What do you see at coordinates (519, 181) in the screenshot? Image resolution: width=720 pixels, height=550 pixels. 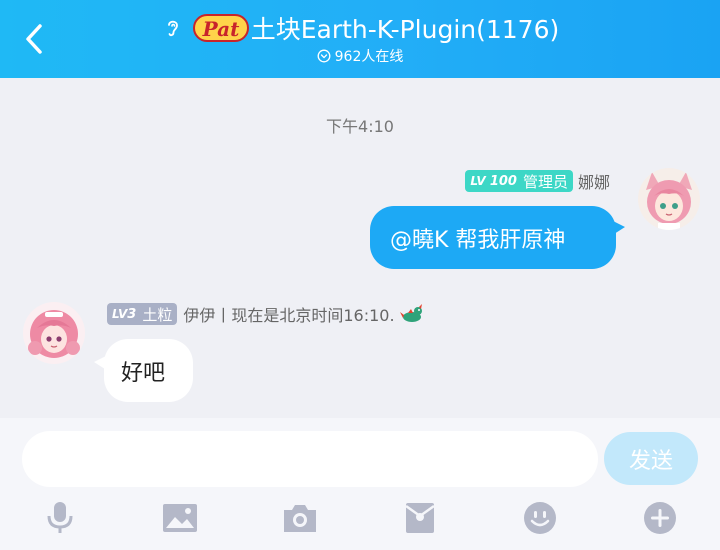 I see `level-badge: LV 100 管理员` at bounding box center [519, 181].